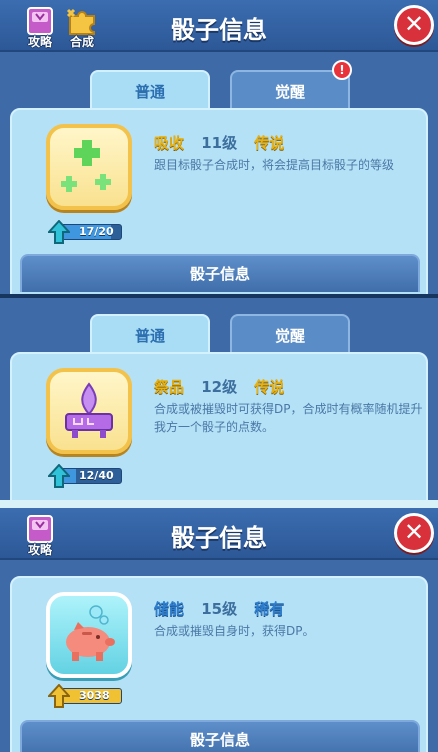 The width and height of the screenshot is (438, 752). I want to click on dice-description: 跟目标骰子合成时，将会提高目标骰子的等级, so click(274, 165).